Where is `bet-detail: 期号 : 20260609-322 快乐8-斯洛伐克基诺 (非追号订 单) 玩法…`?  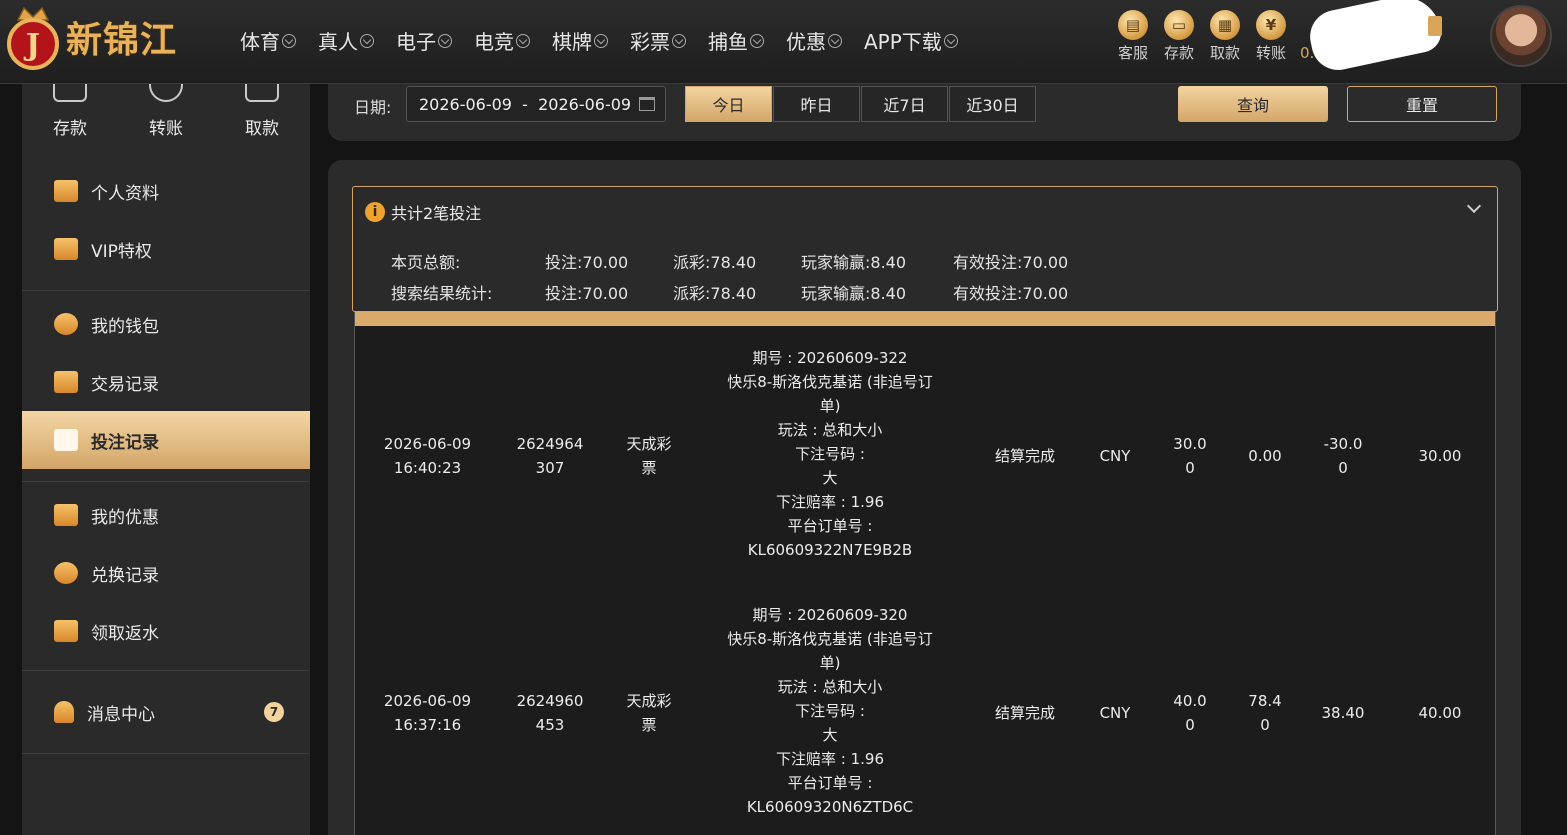 bet-detail: 期号 : 20260609-322 快乐8-斯洛伐克基诺 (非追号订 单) 玩法… is located at coordinates (830, 454).